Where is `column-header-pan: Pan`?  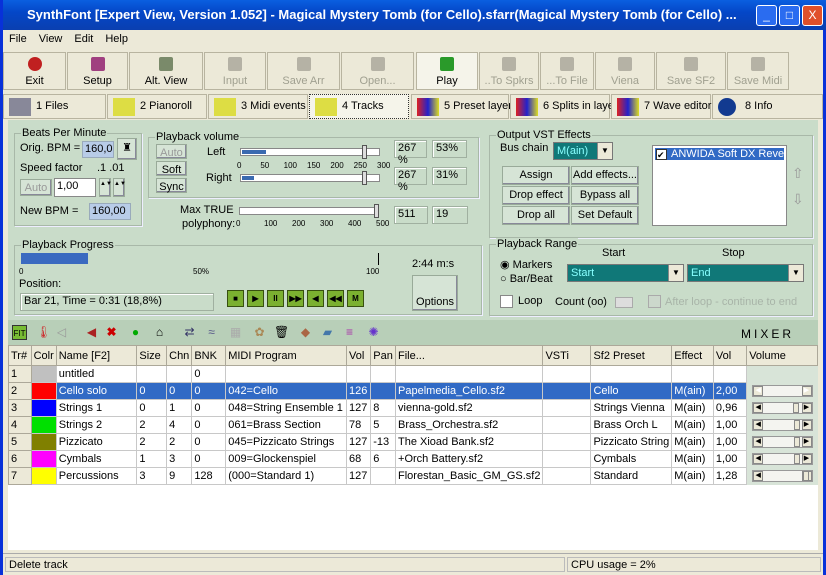 column-header-pan: Pan is located at coordinates (383, 355).